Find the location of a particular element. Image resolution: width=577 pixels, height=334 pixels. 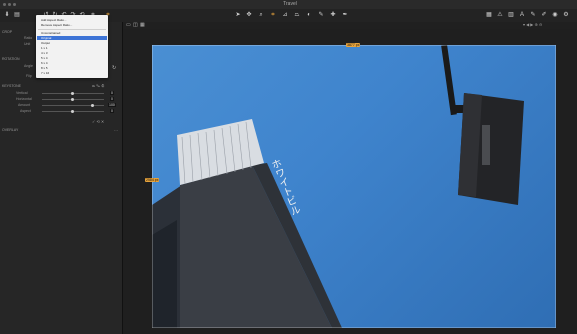

preview-icon: ◉ is located at coordinates (555, 15).